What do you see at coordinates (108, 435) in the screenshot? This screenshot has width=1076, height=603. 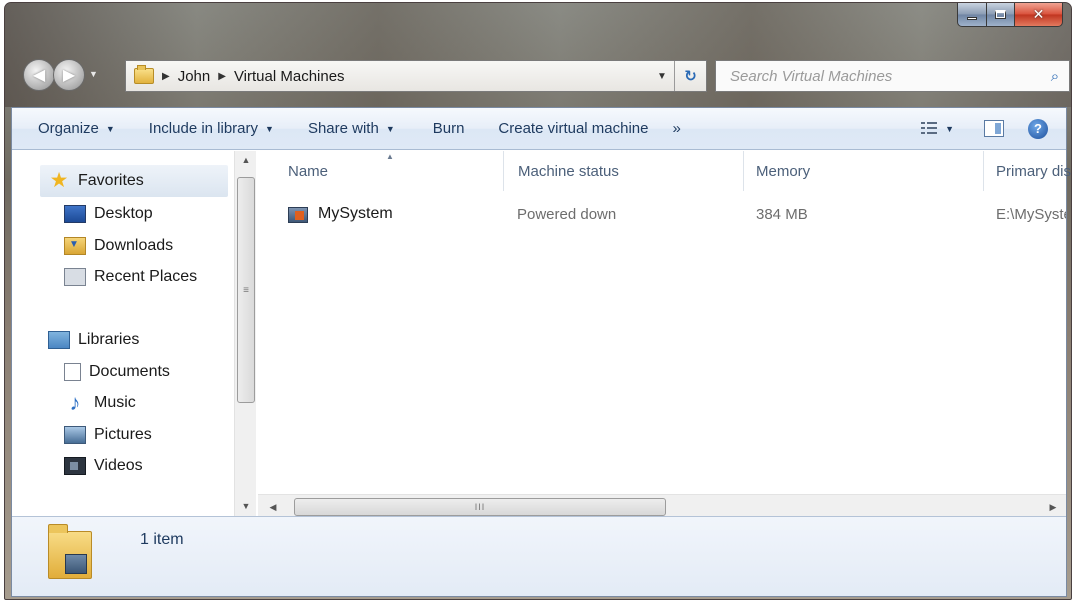 I see `nav-item-pictures: Pictures` at bounding box center [108, 435].